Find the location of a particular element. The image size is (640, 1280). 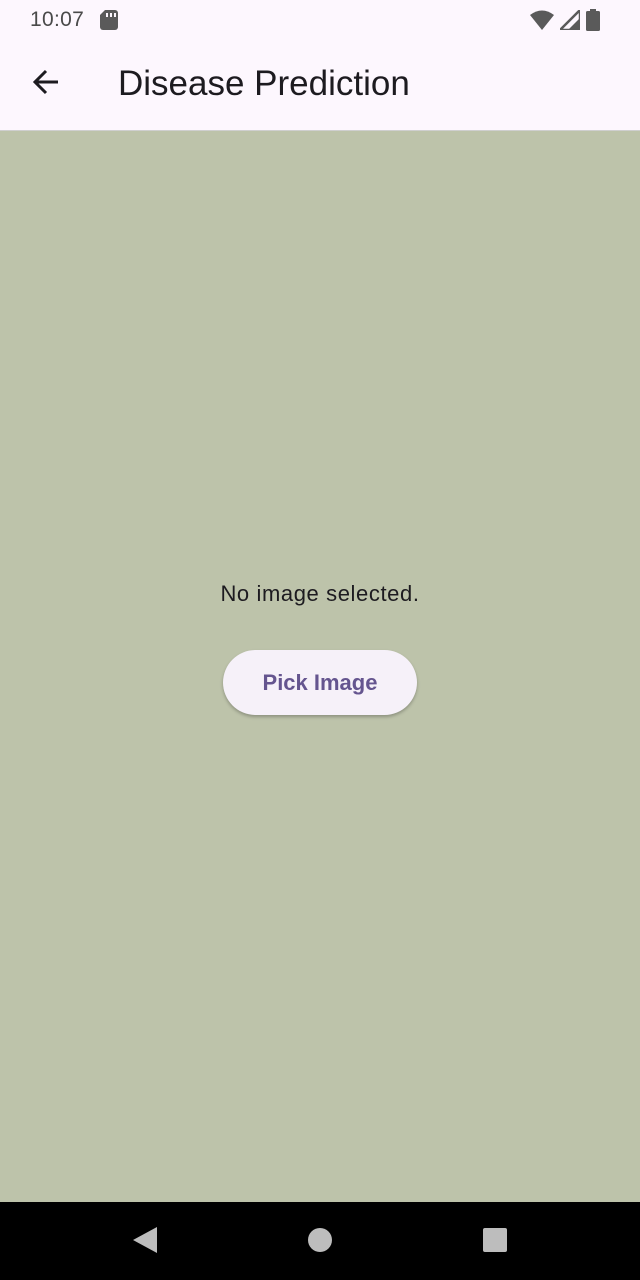

nav-home-button is located at coordinates (320, 1242).